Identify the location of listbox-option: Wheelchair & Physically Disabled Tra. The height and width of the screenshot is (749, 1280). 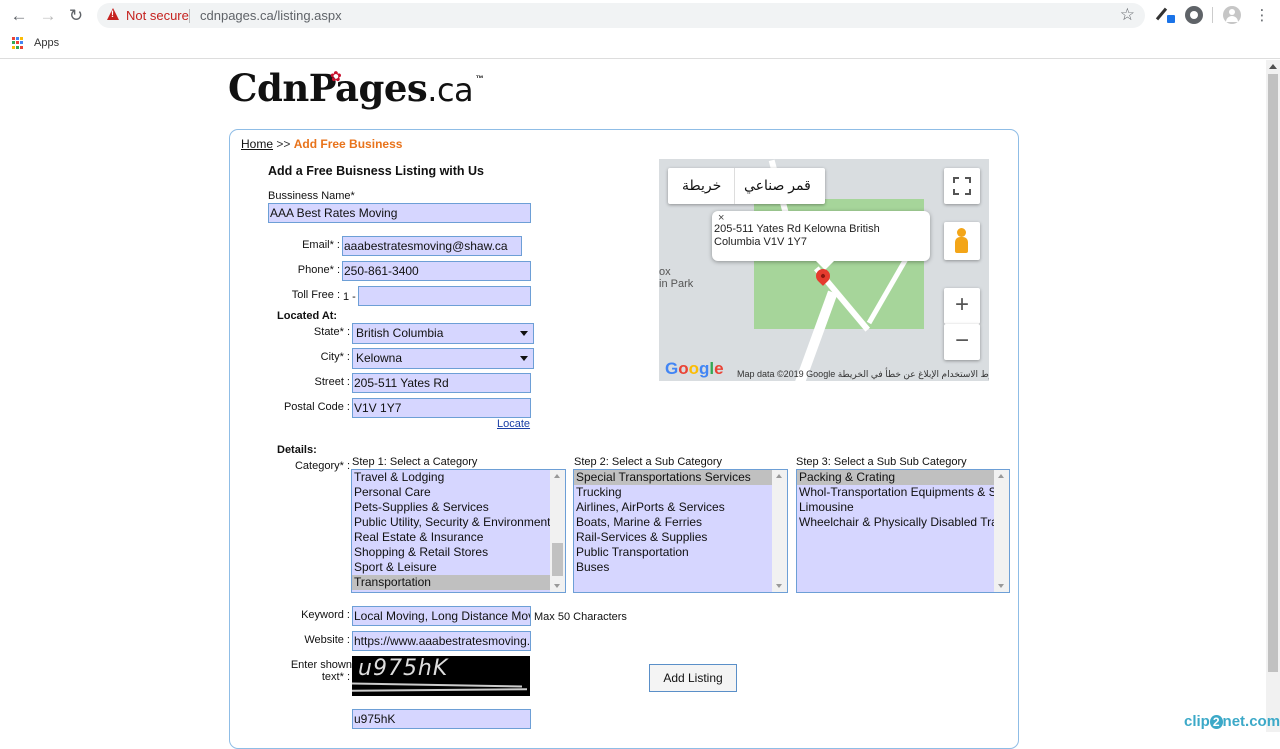
(895, 522).